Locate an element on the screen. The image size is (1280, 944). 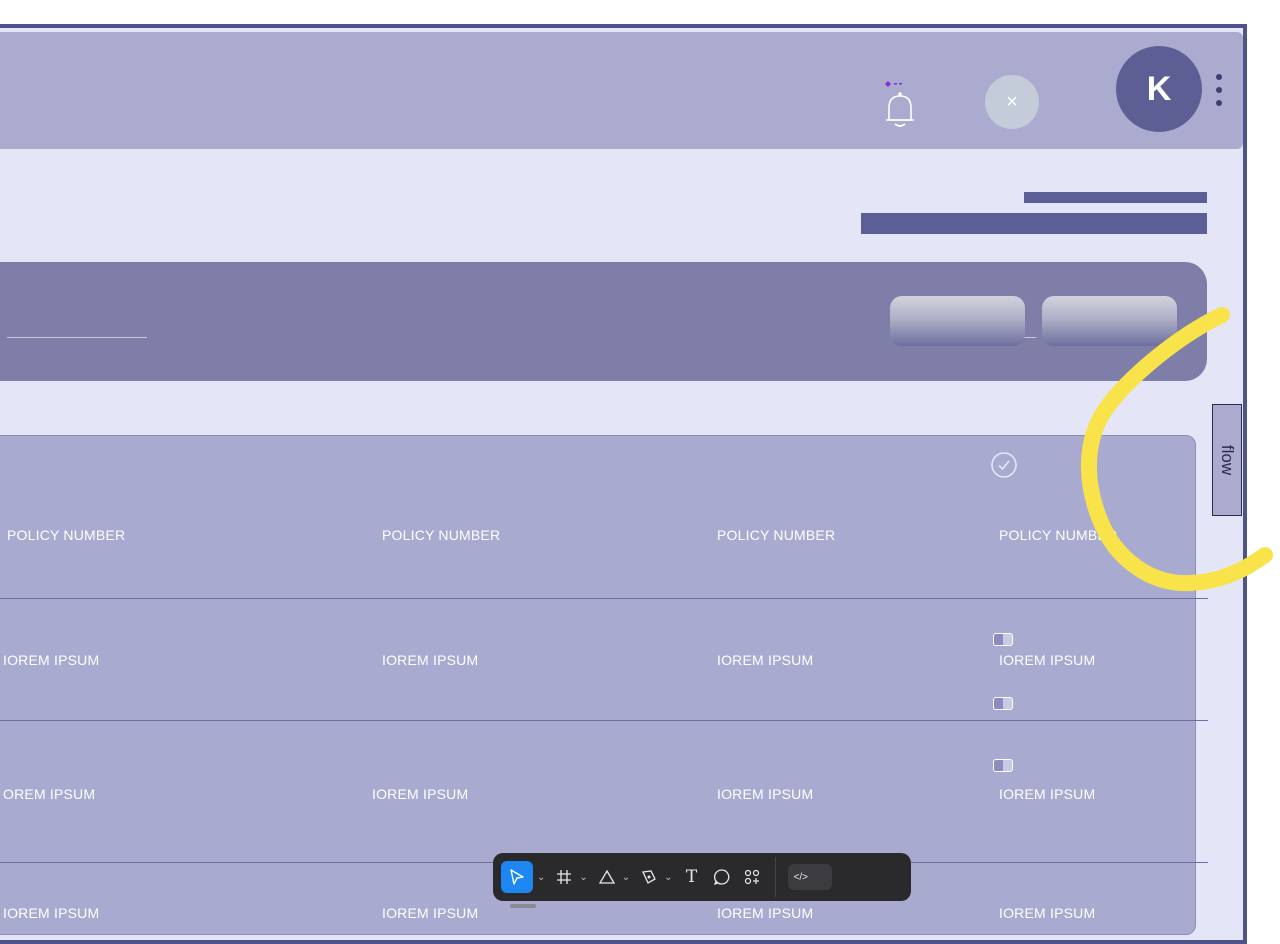
close-button: × is located at coordinates (1012, 102).